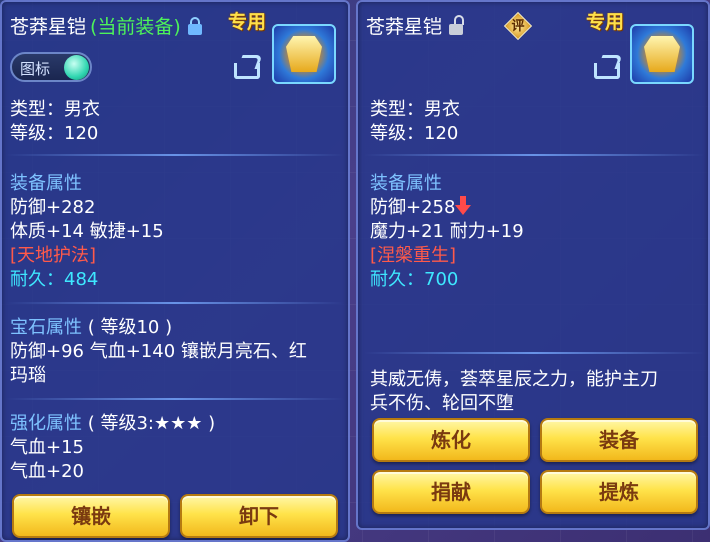  What do you see at coordinates (46, 327) in the screenshot?
I see `gem-attr-title: 宝石属性` at bounding box center [46, 327].